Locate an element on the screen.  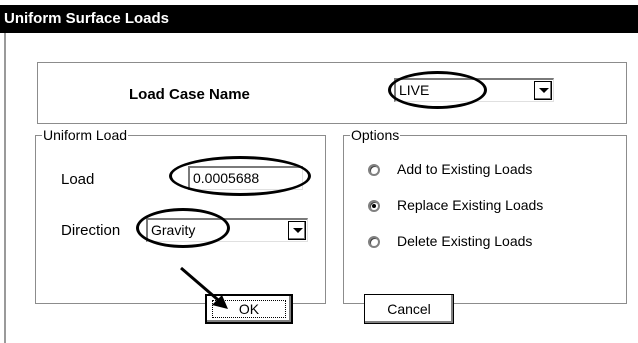
replace-existing-radio is located at coordinates (374, 206).